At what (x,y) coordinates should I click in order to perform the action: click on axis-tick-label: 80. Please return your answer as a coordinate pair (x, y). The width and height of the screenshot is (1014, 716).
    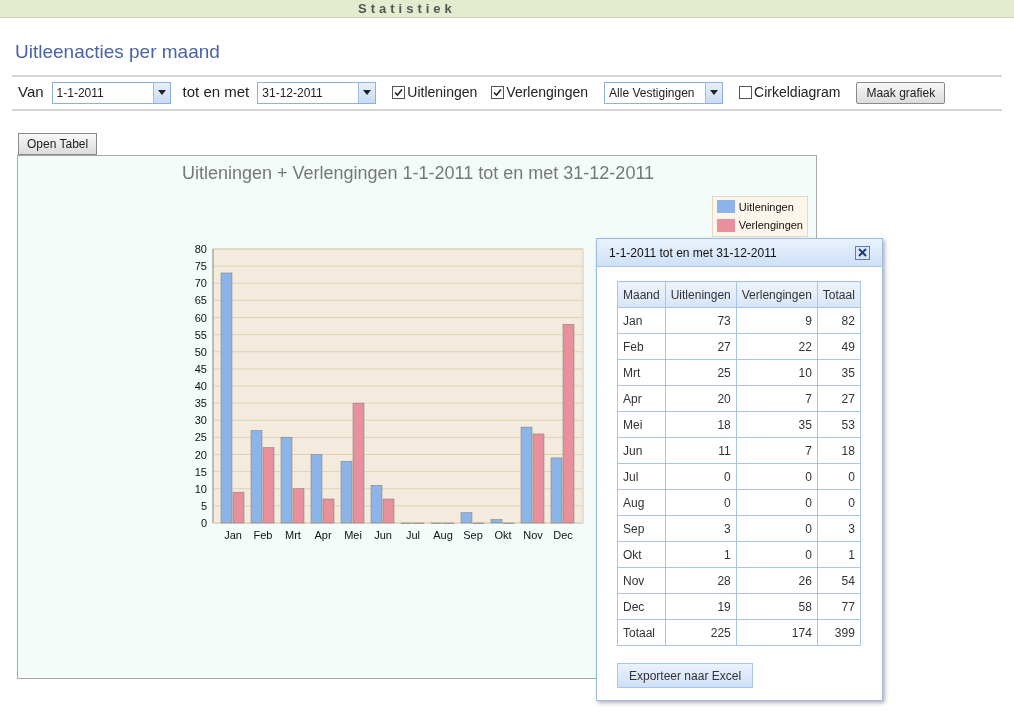
    Looking at the image, I should click on (200, 248).